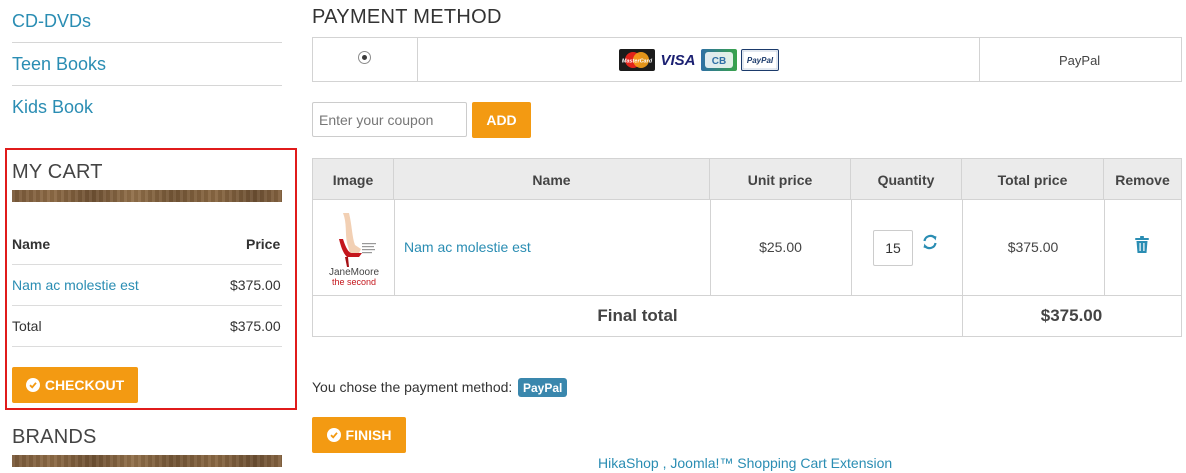 The image size is (1186, 473). I want to click on svg-text: CB, so click(719, 61).